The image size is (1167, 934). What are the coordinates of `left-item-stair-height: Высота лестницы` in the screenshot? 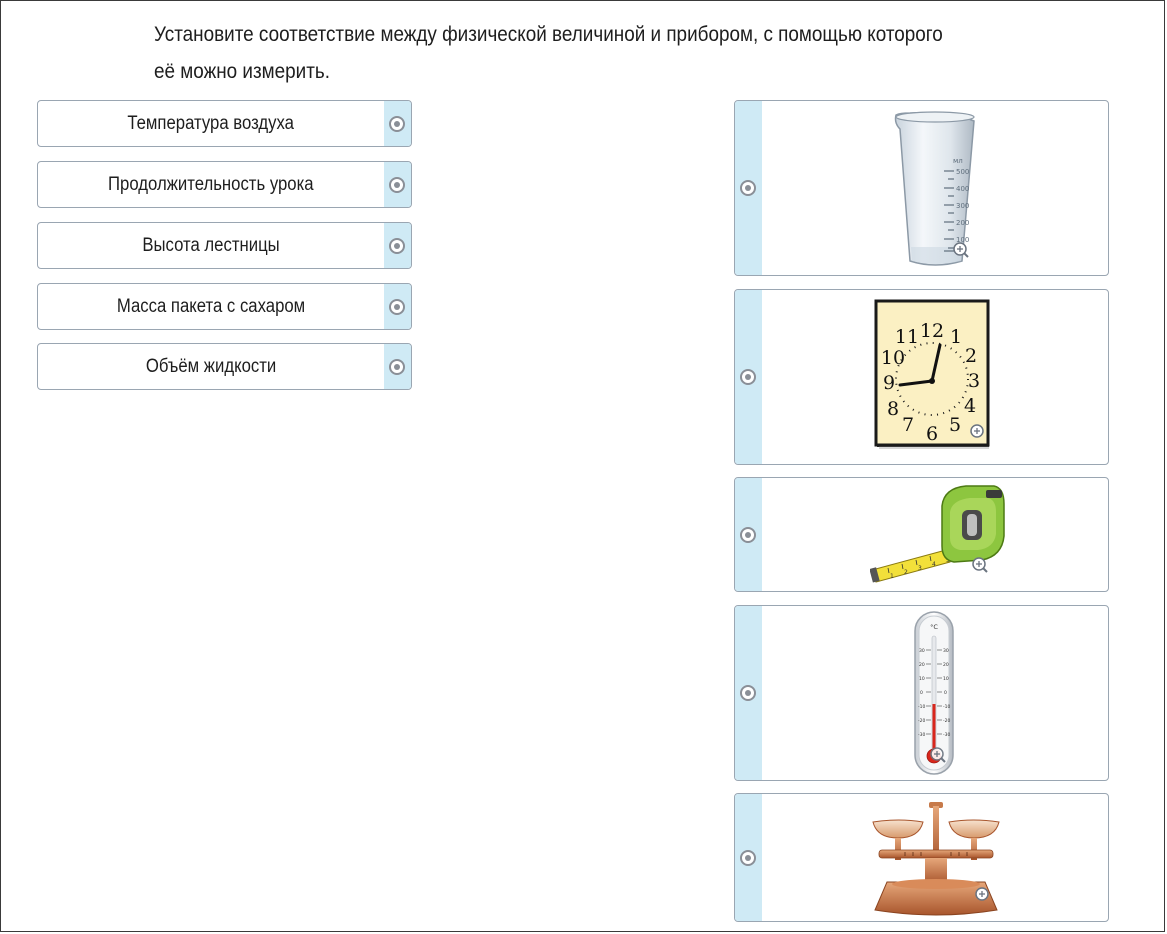 It's located at (224, 245).